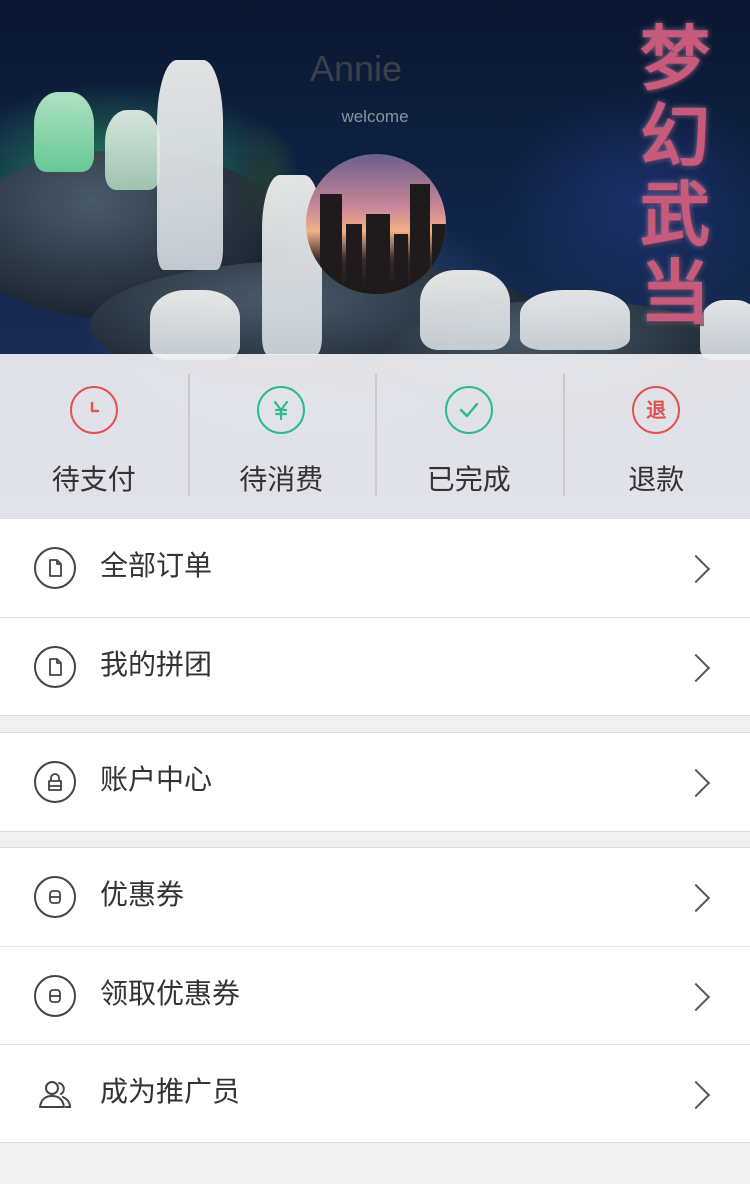  I want to click on order-status-bar: 待支付 待消费 已完成 退 退款, so click(375, 436).